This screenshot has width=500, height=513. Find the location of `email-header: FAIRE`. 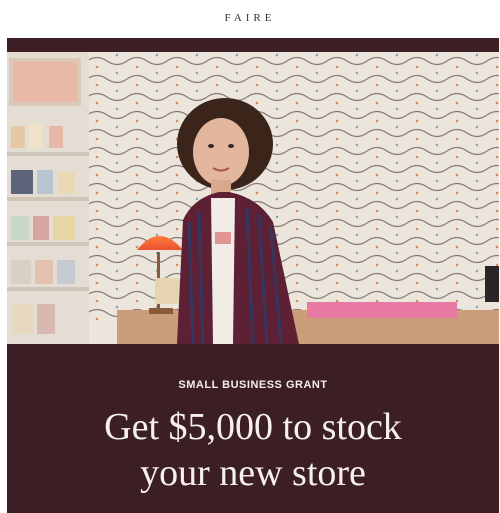

email-header: FAIRE is located at coordinates (250, 19).